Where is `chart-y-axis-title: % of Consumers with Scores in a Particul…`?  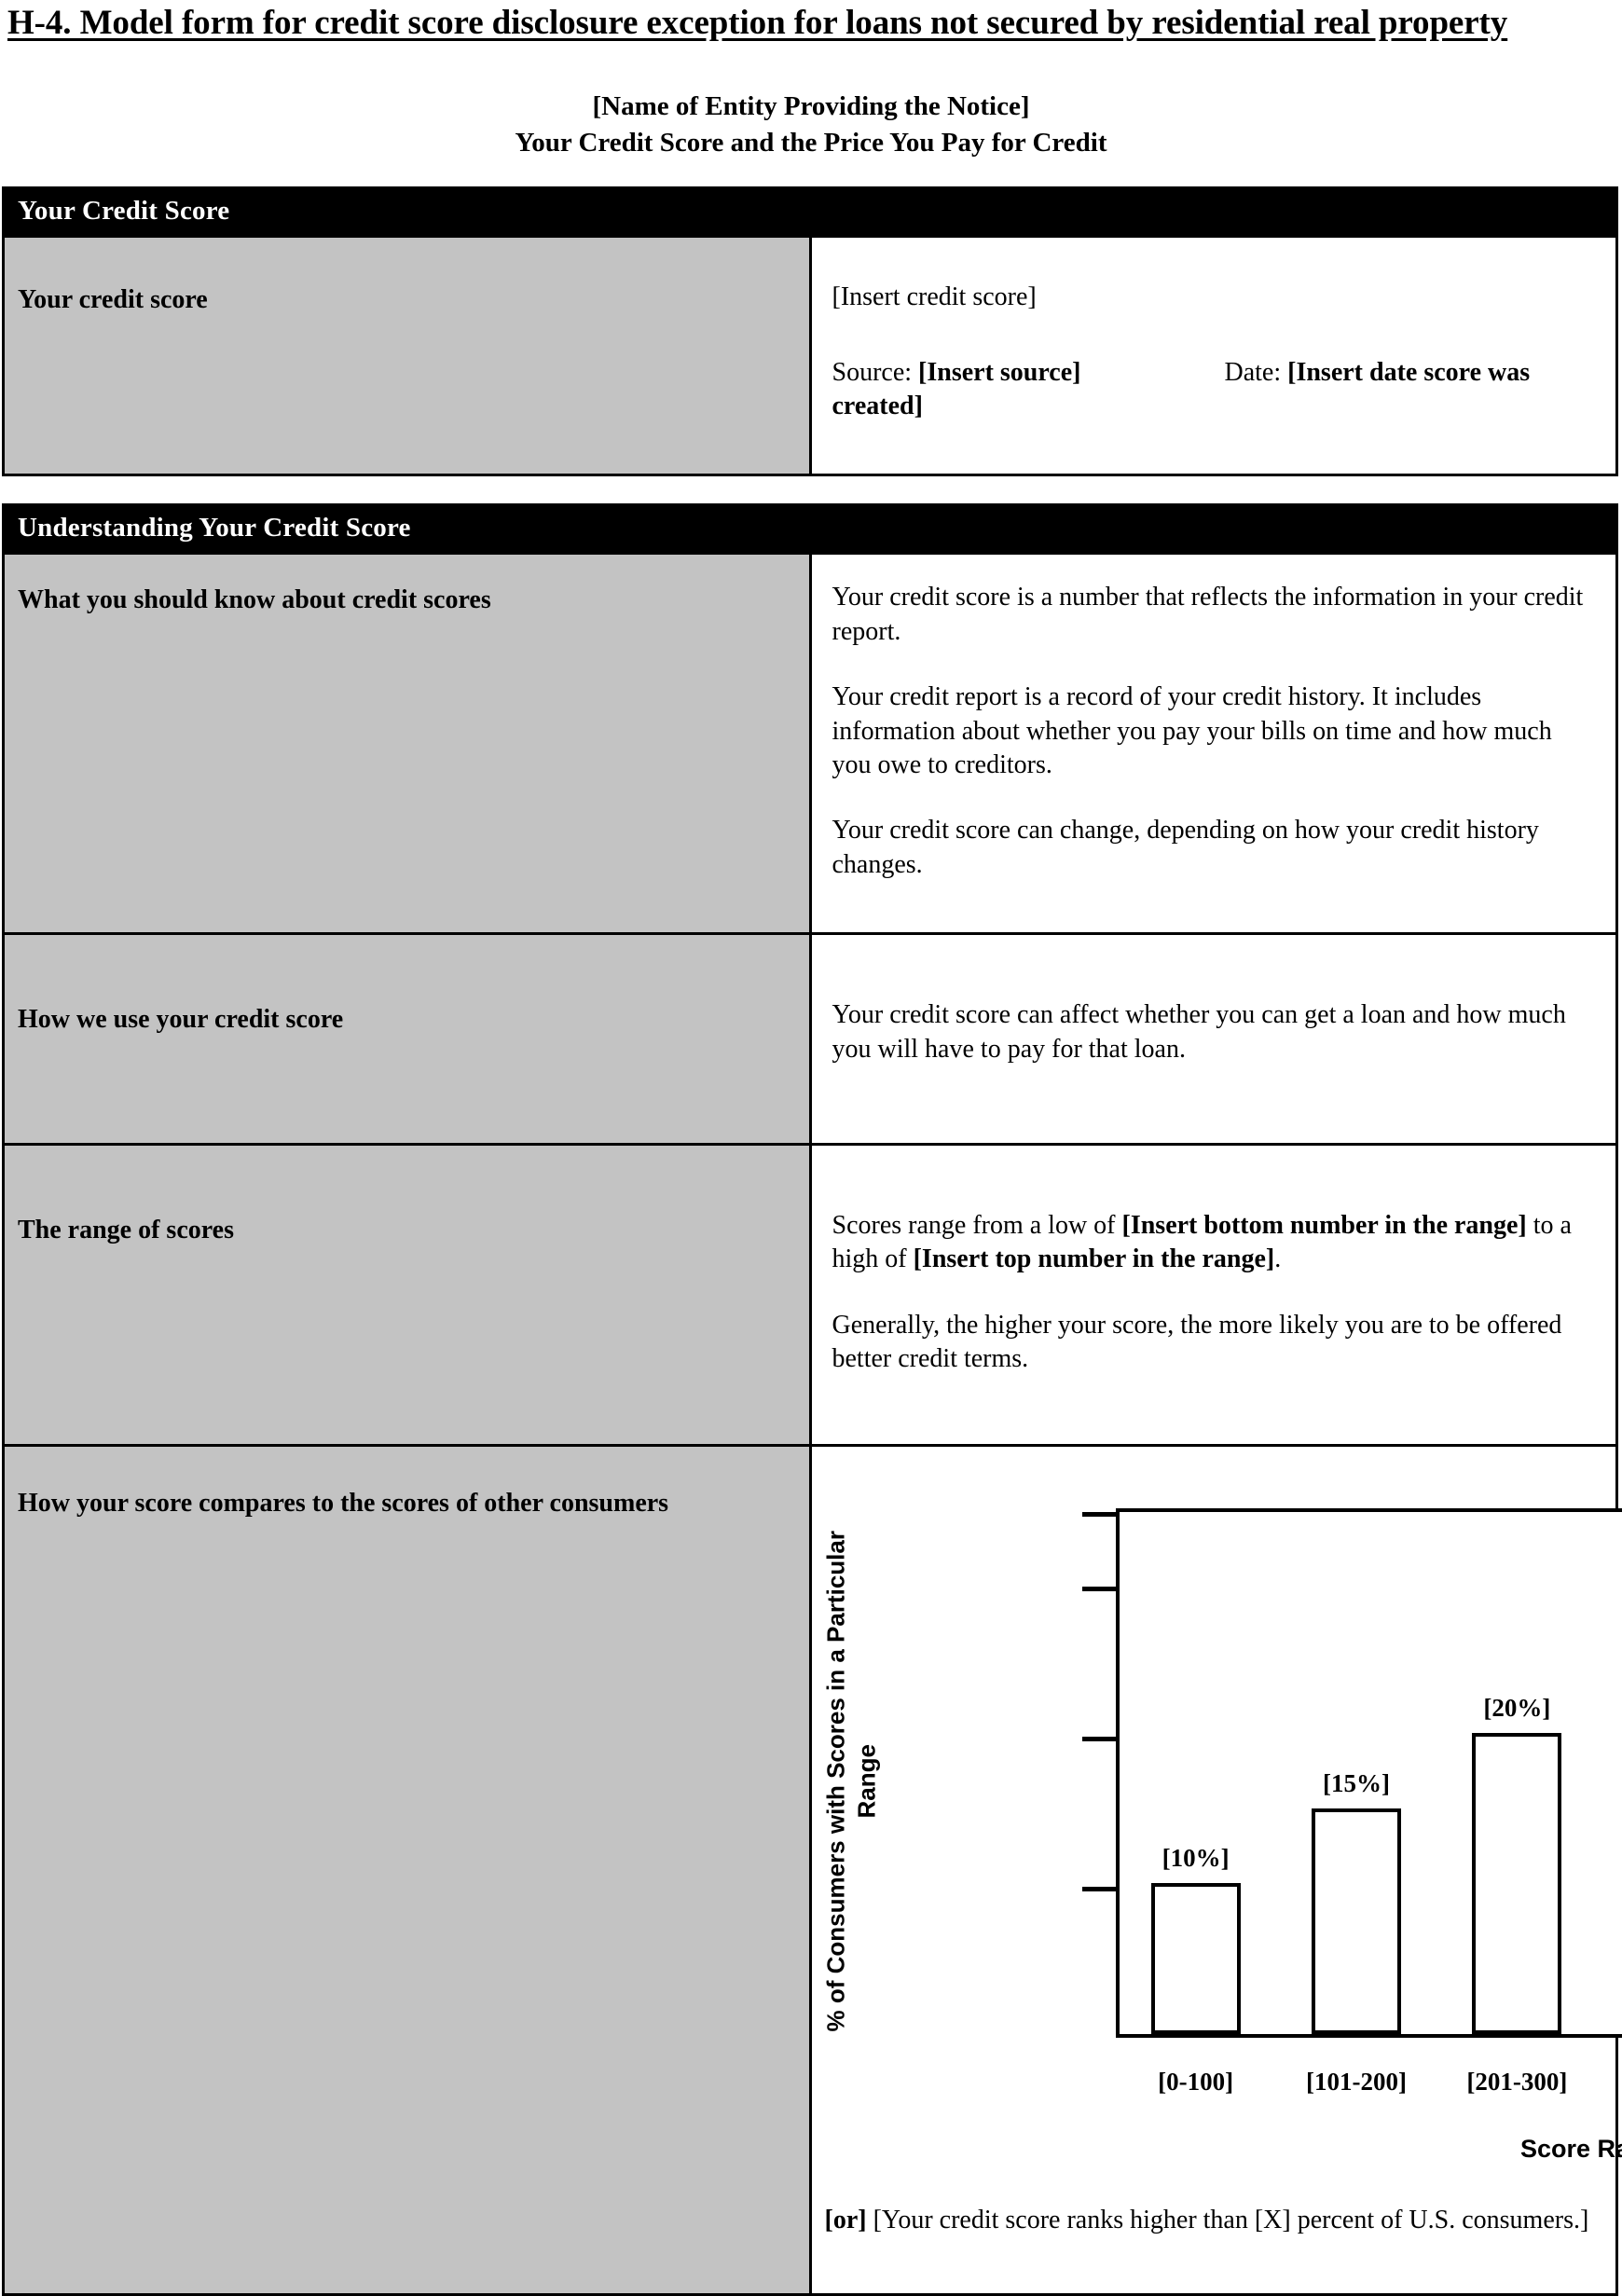 chart-y-axis-title: % of Consumers with Scores in a Particul… is located at coordinates (851, 1780).